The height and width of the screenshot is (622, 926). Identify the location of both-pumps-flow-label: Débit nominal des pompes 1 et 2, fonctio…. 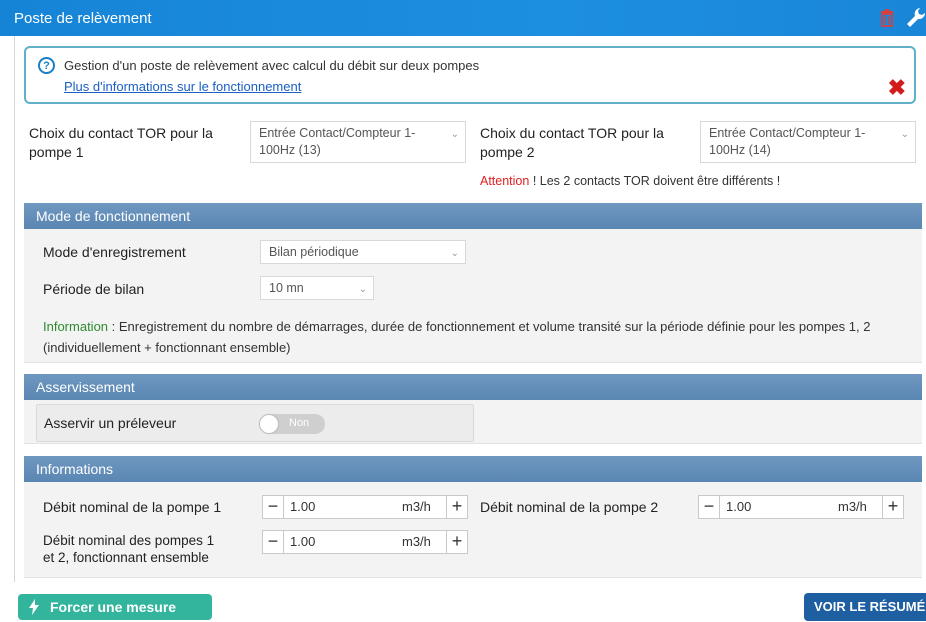
(129, 549).